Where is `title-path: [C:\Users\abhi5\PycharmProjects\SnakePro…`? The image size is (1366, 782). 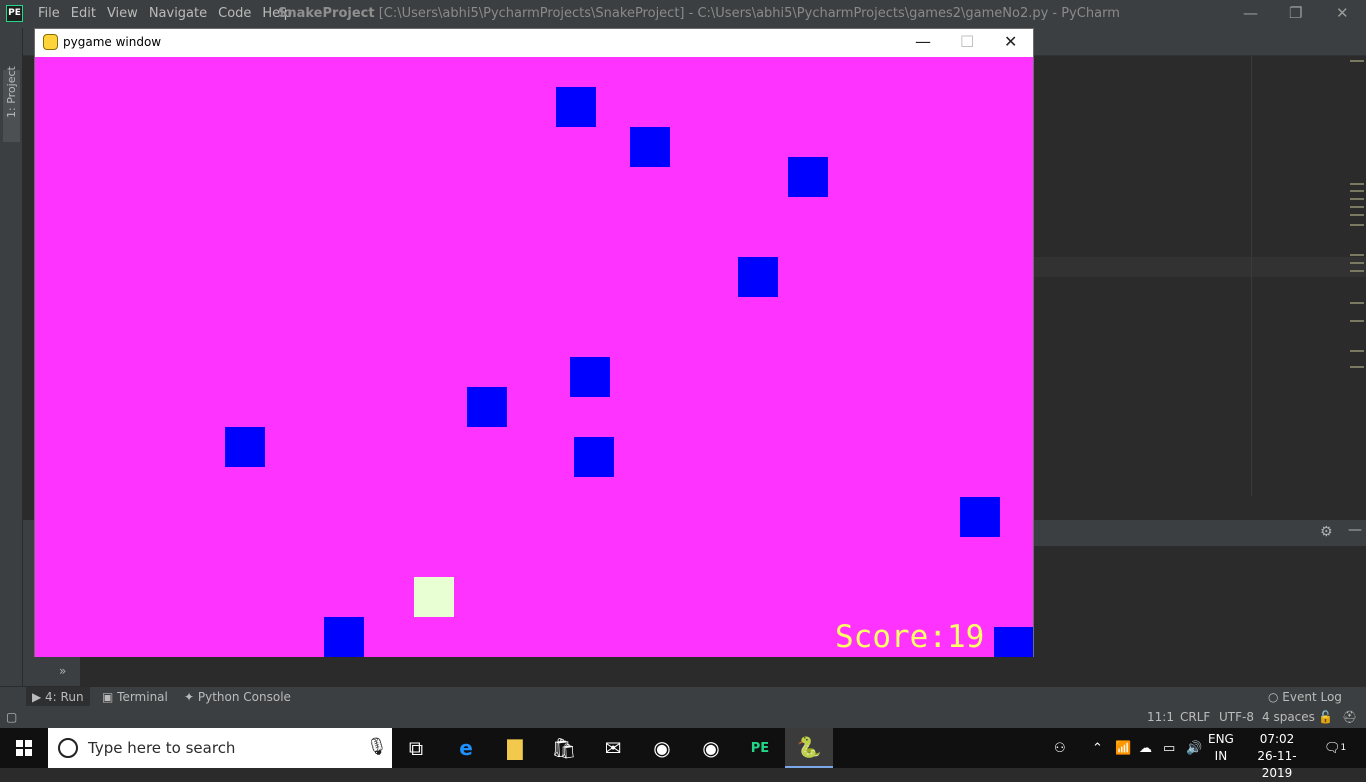 title-path: [C:\Users\abhi5\PycharmProjects\SnakePro… is located at coordinates (749, 13).